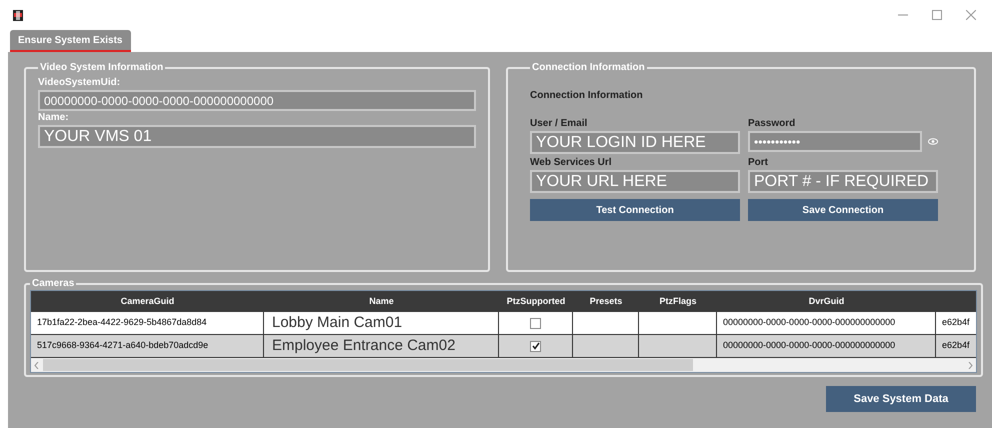  I want to click on check-icon, so click(536, 346).